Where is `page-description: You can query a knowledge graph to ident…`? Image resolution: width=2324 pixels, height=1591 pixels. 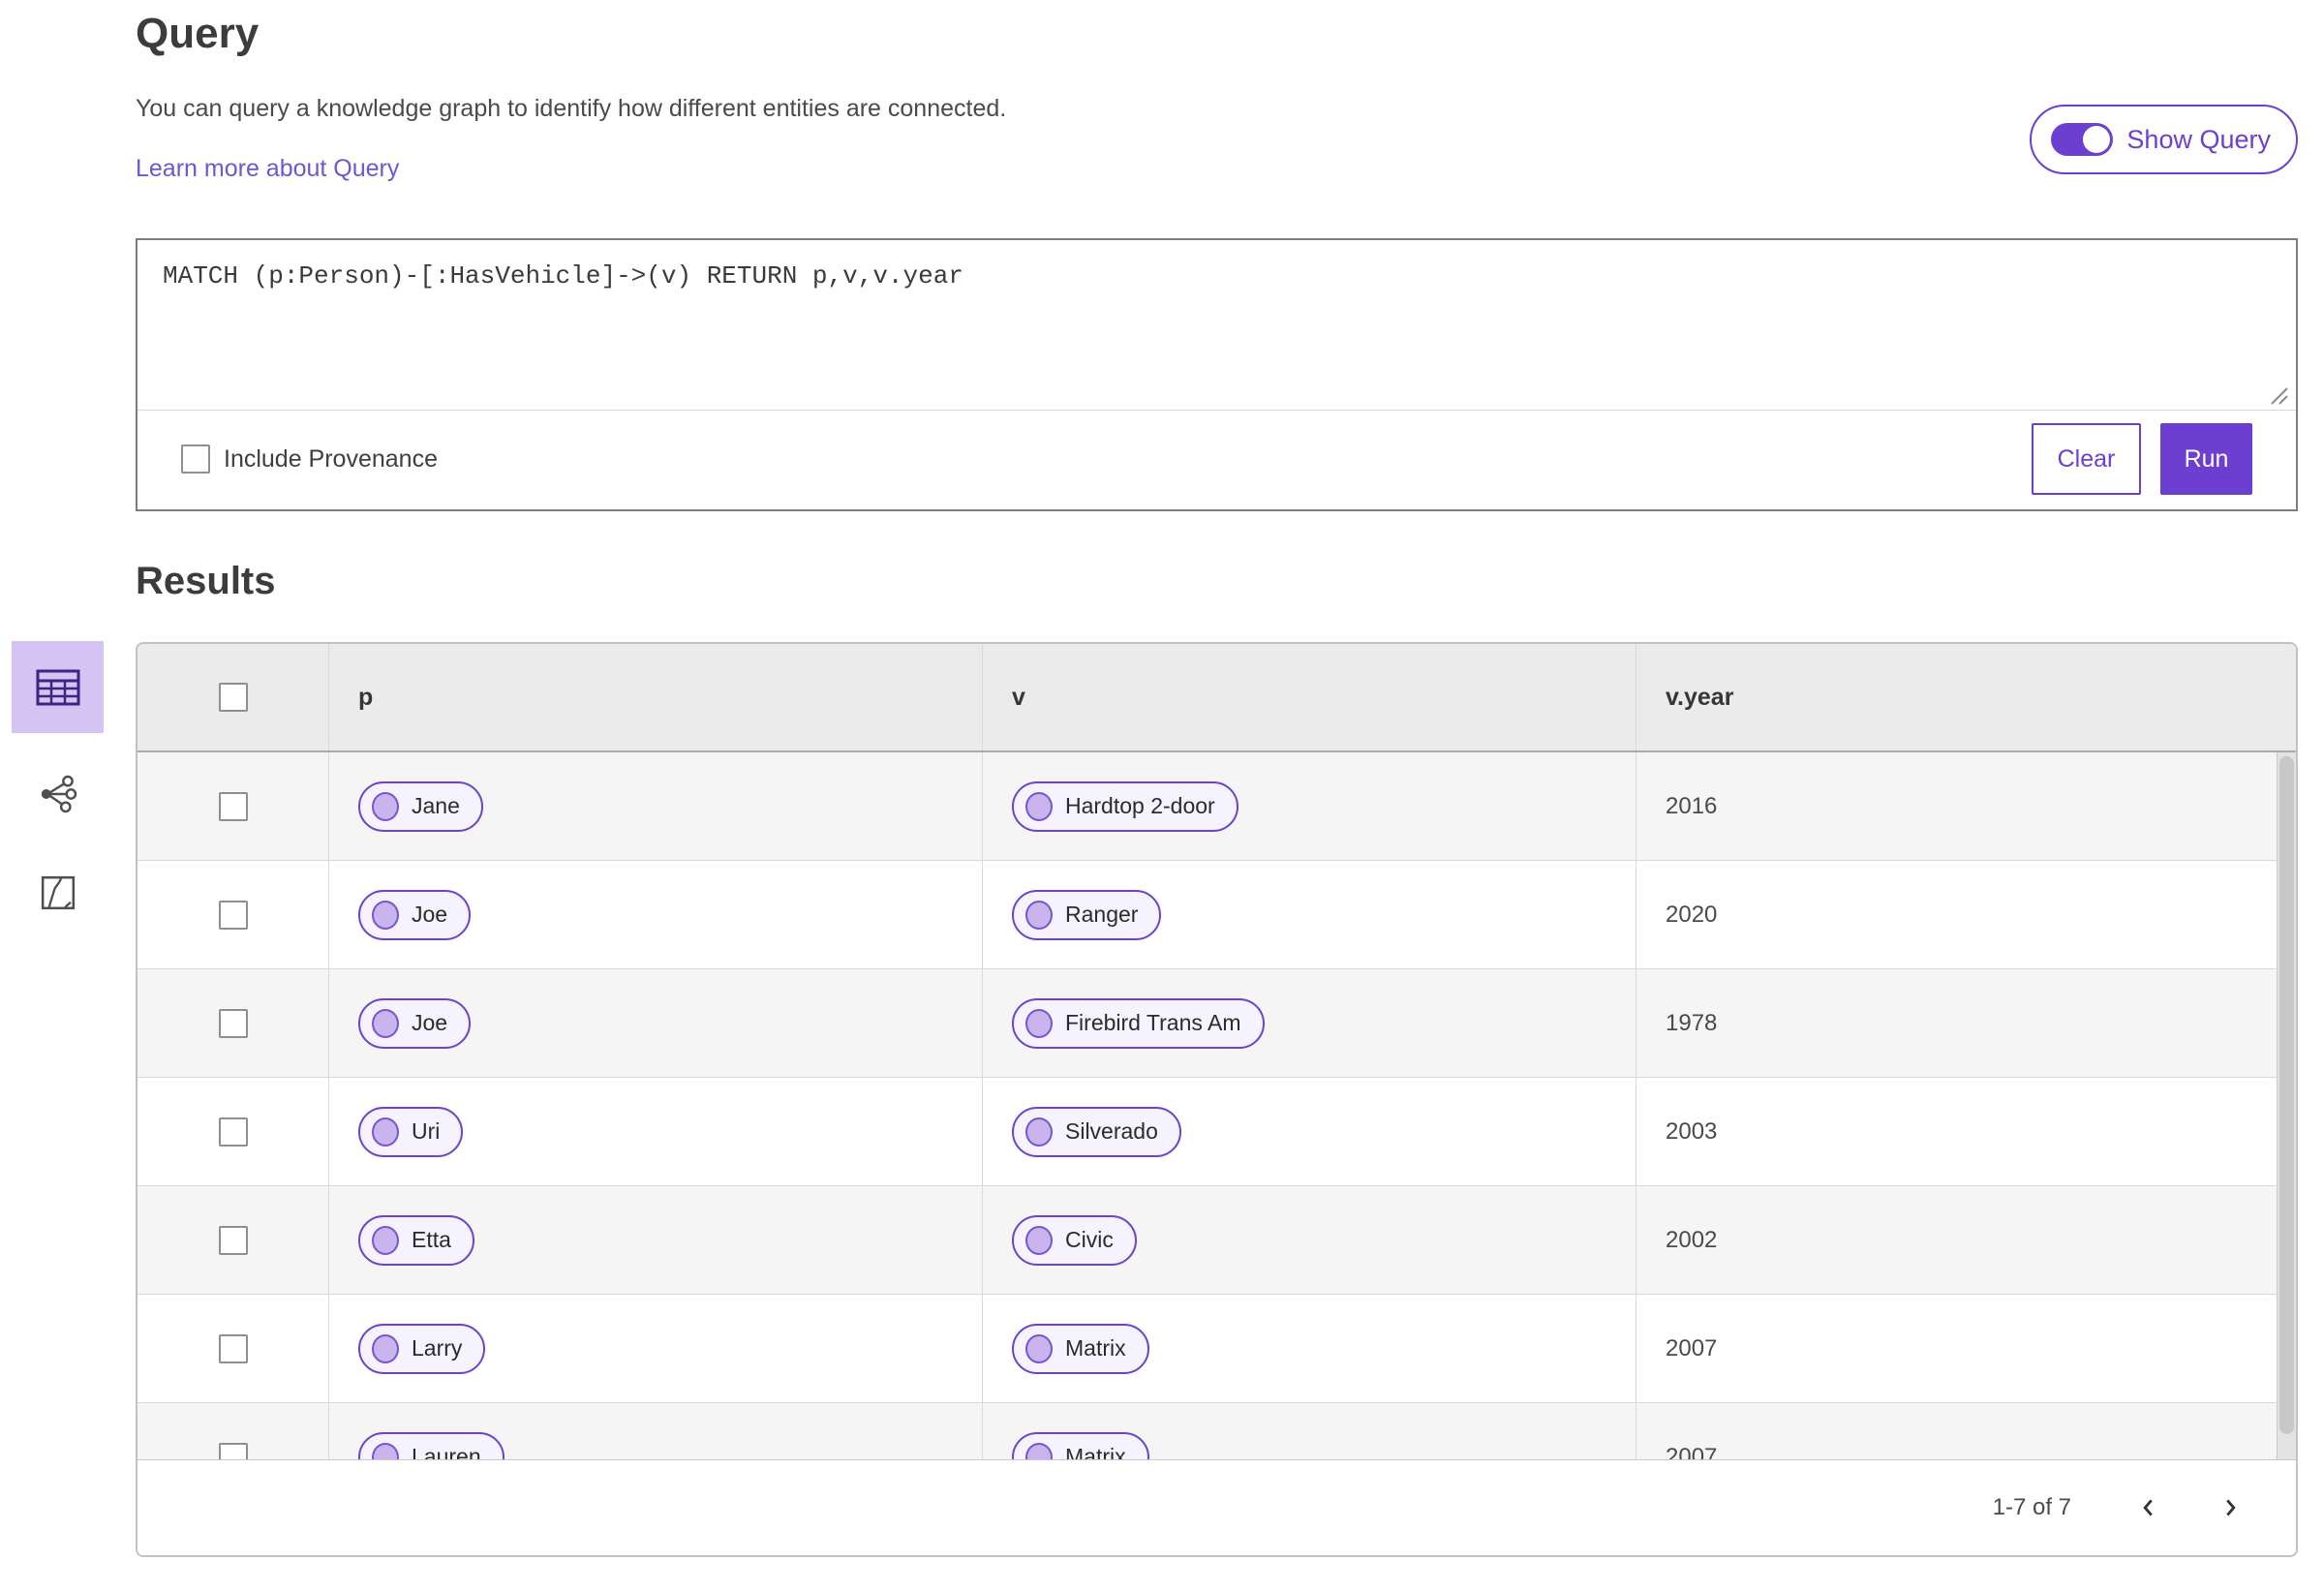 page-description: You can query a knowledge graph to ident… is located at coordinates (571, 108).